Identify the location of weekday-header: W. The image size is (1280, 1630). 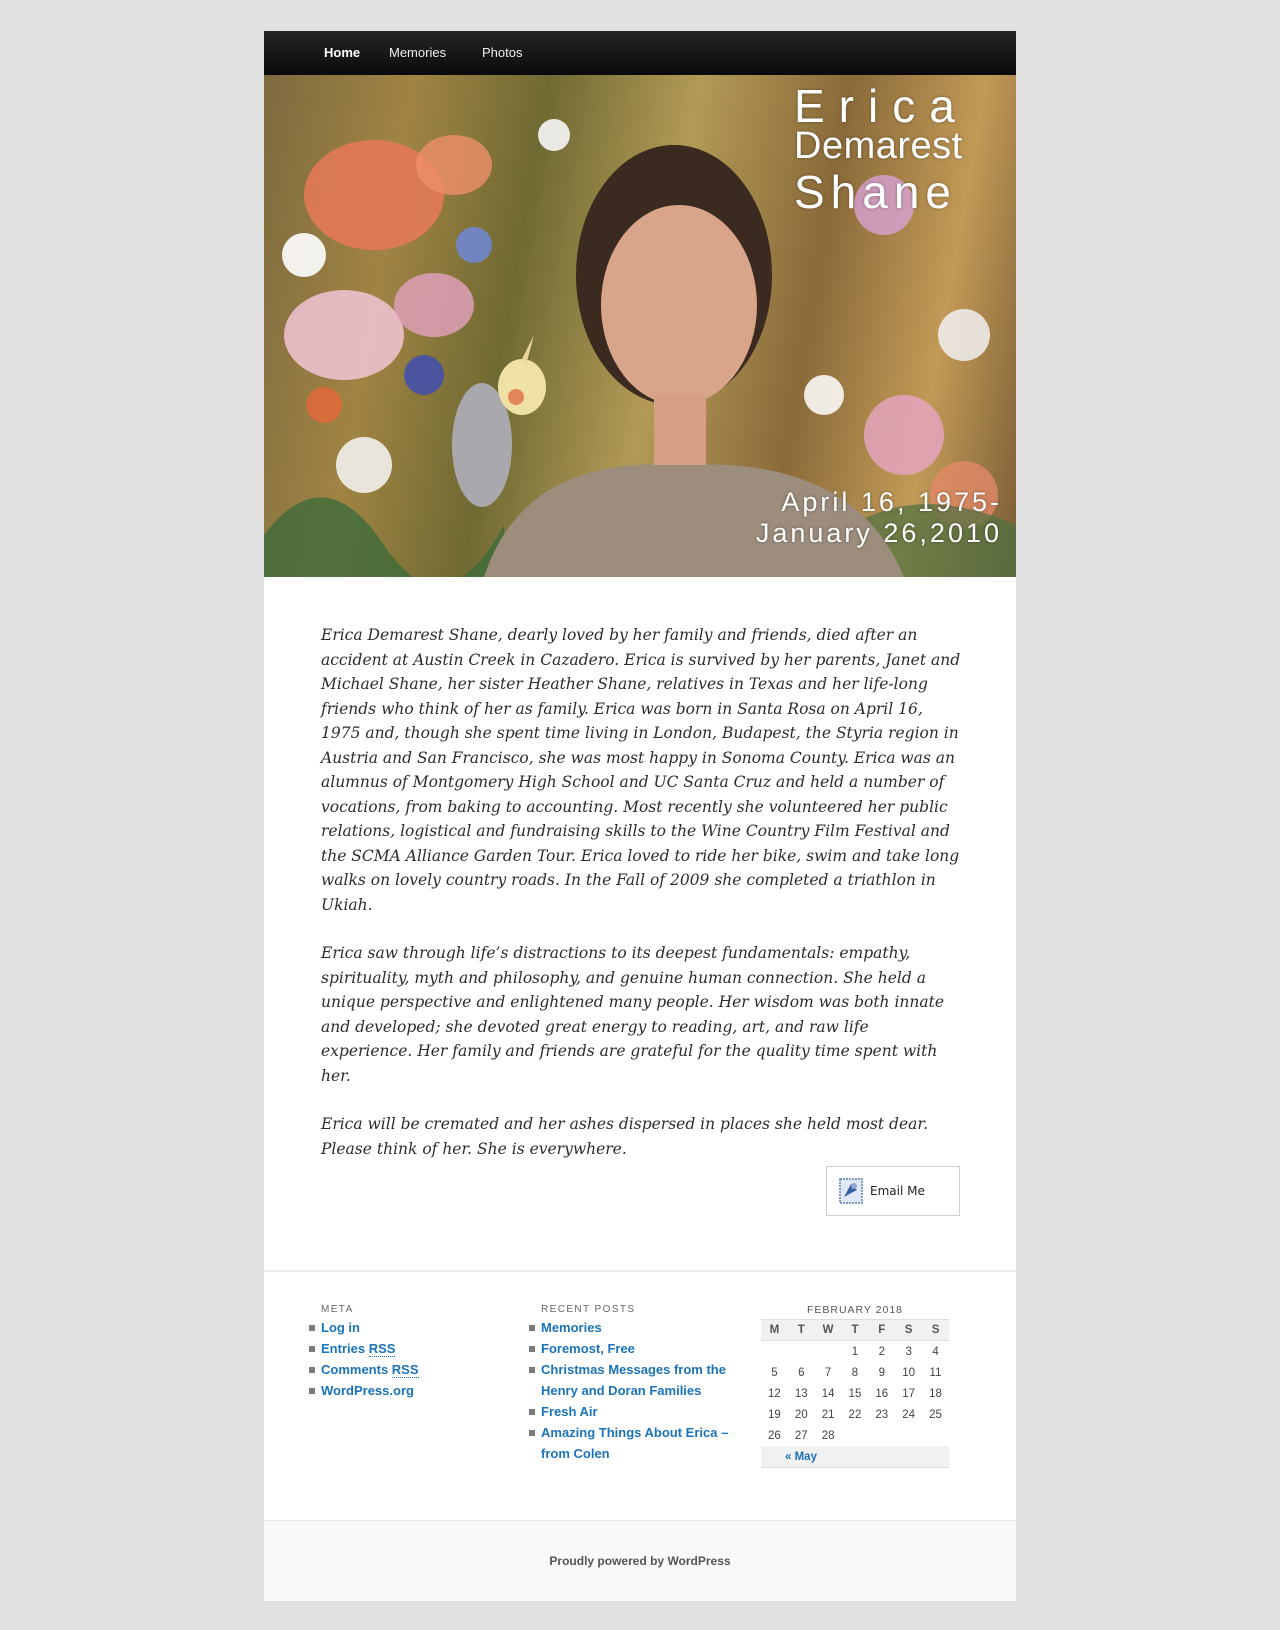
(828, 1330).